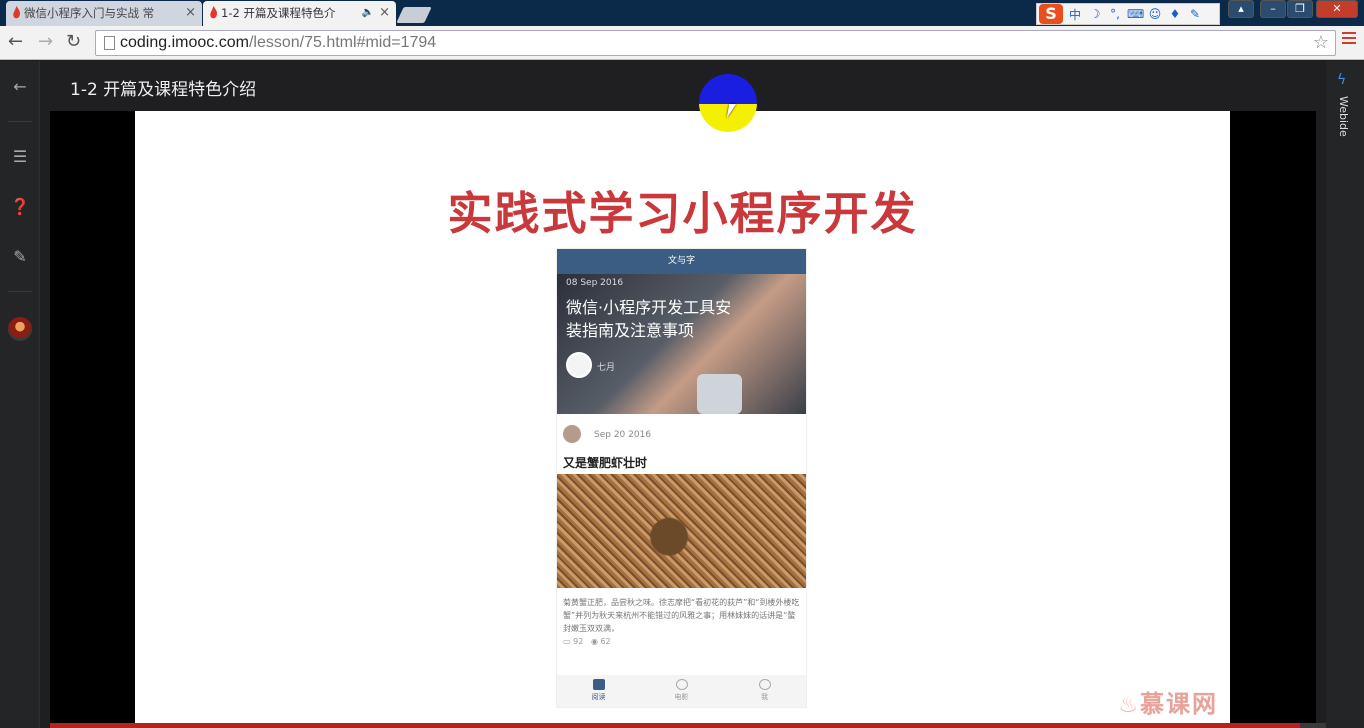  I want to click on browser-tab-lesson: 1-2 开篇及课程特色介 🔈 ×, so click(299, 13).